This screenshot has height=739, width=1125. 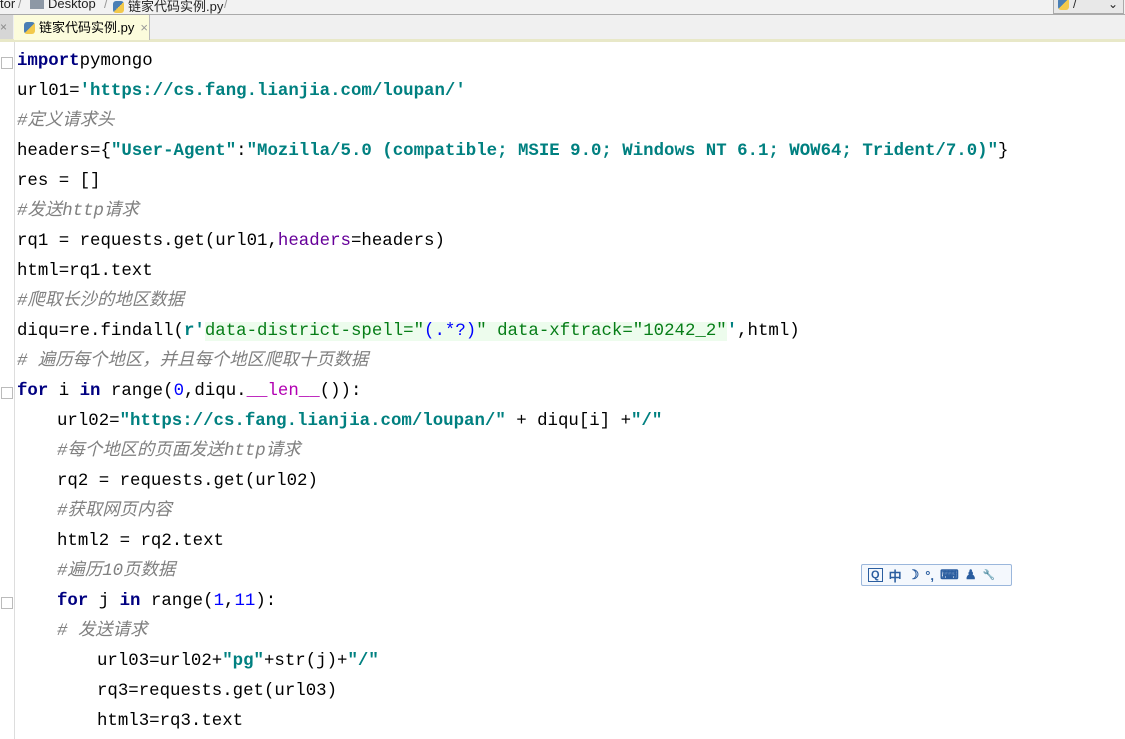 I want to click on ime-user-icon: ♟, so click(x=971, y=575).